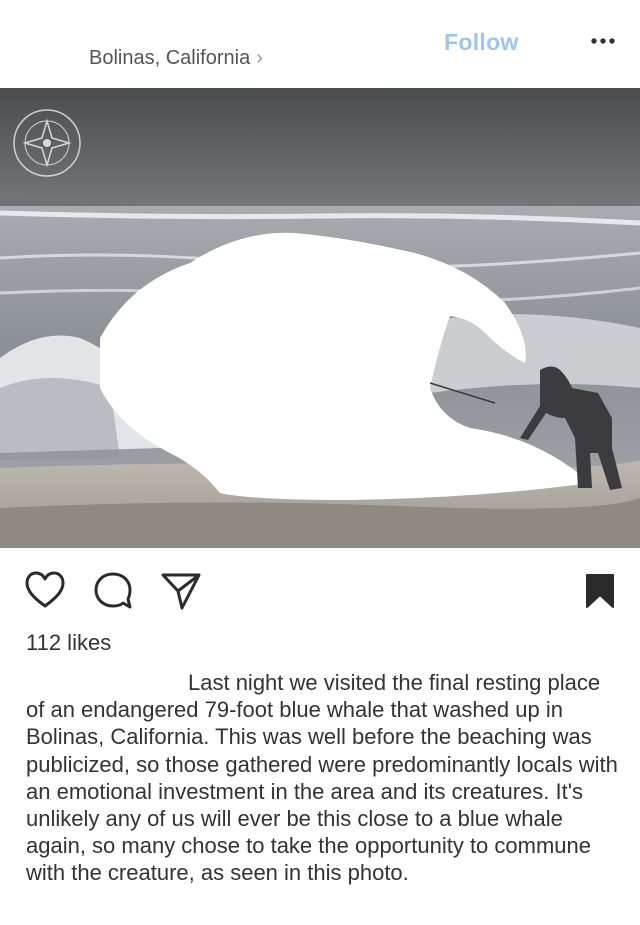 The image size is (640, 925). What do you see at coordinates (113, 591) in the screenshot?
I see `comment-icon` at bounding box center [113, 591].